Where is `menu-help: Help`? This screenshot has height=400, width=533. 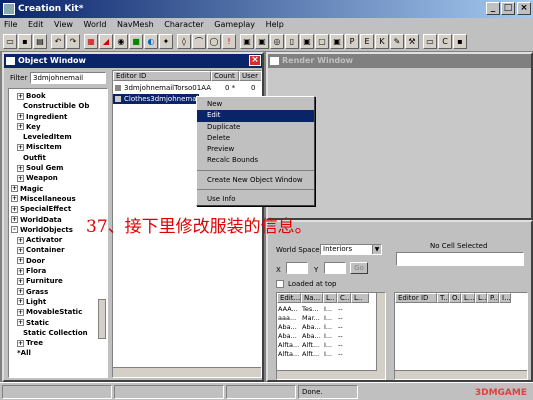
menu-help: Help is located at coordinates (275, 24).